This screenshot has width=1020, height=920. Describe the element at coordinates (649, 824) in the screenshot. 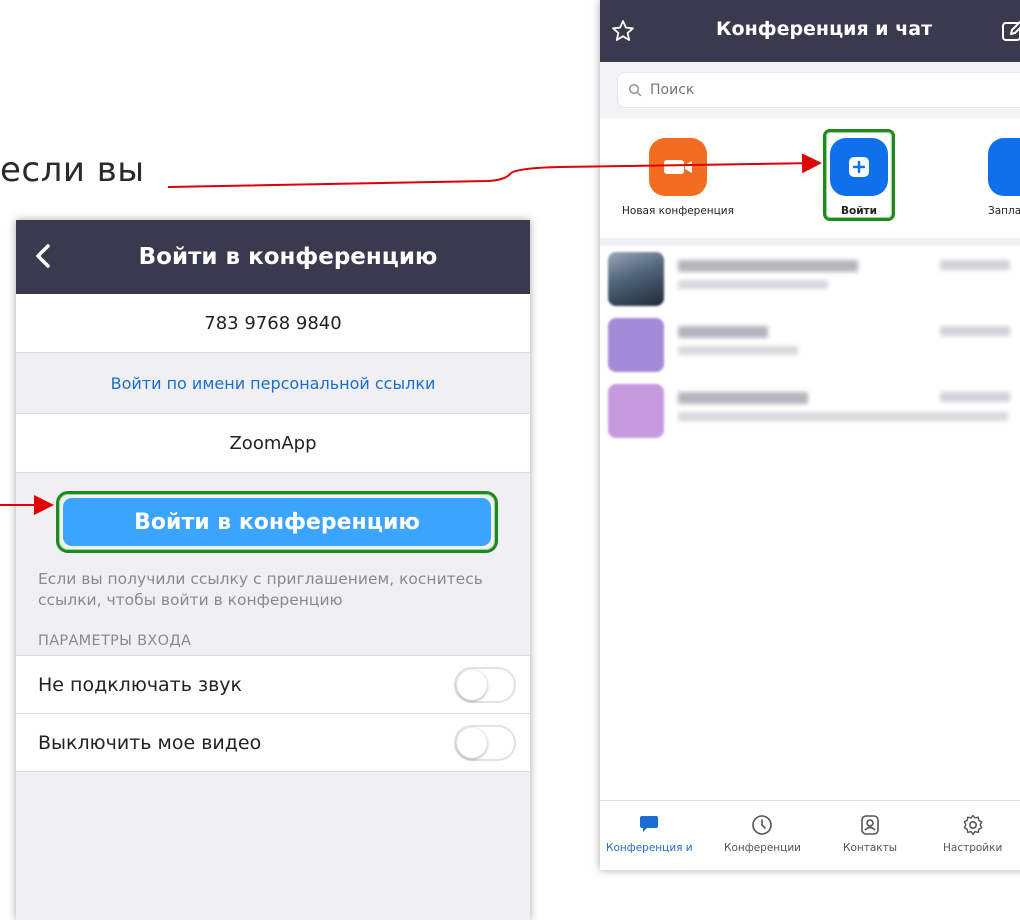

I see `chat-bubble-icon` at that location.